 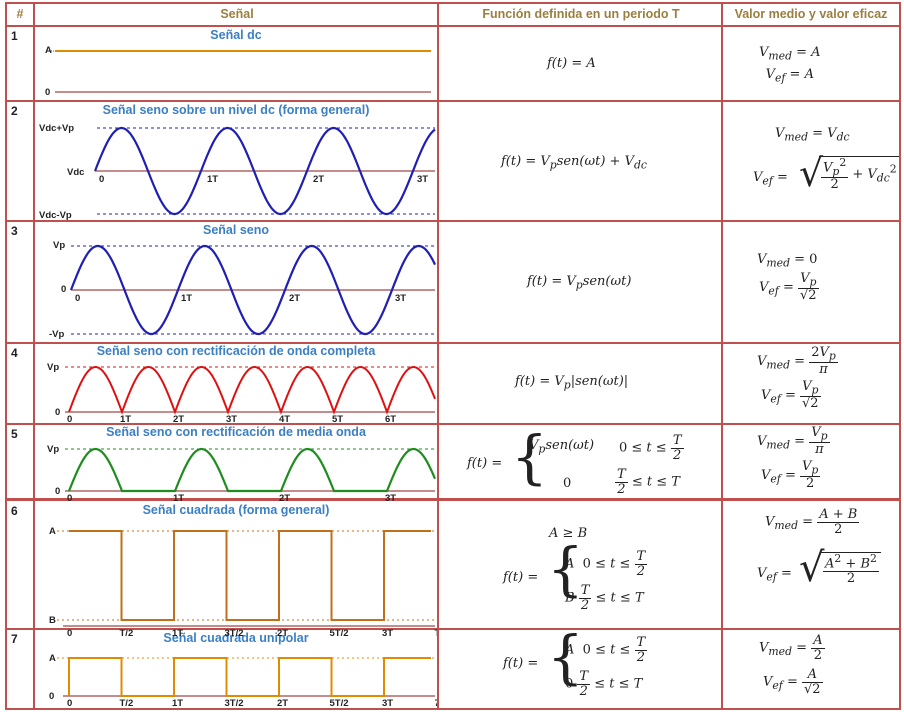 What do you see at coordinates (57, 334) in the screenshot?
I see `label-minus-vp: -Vp` at bounding box center [57, 334].